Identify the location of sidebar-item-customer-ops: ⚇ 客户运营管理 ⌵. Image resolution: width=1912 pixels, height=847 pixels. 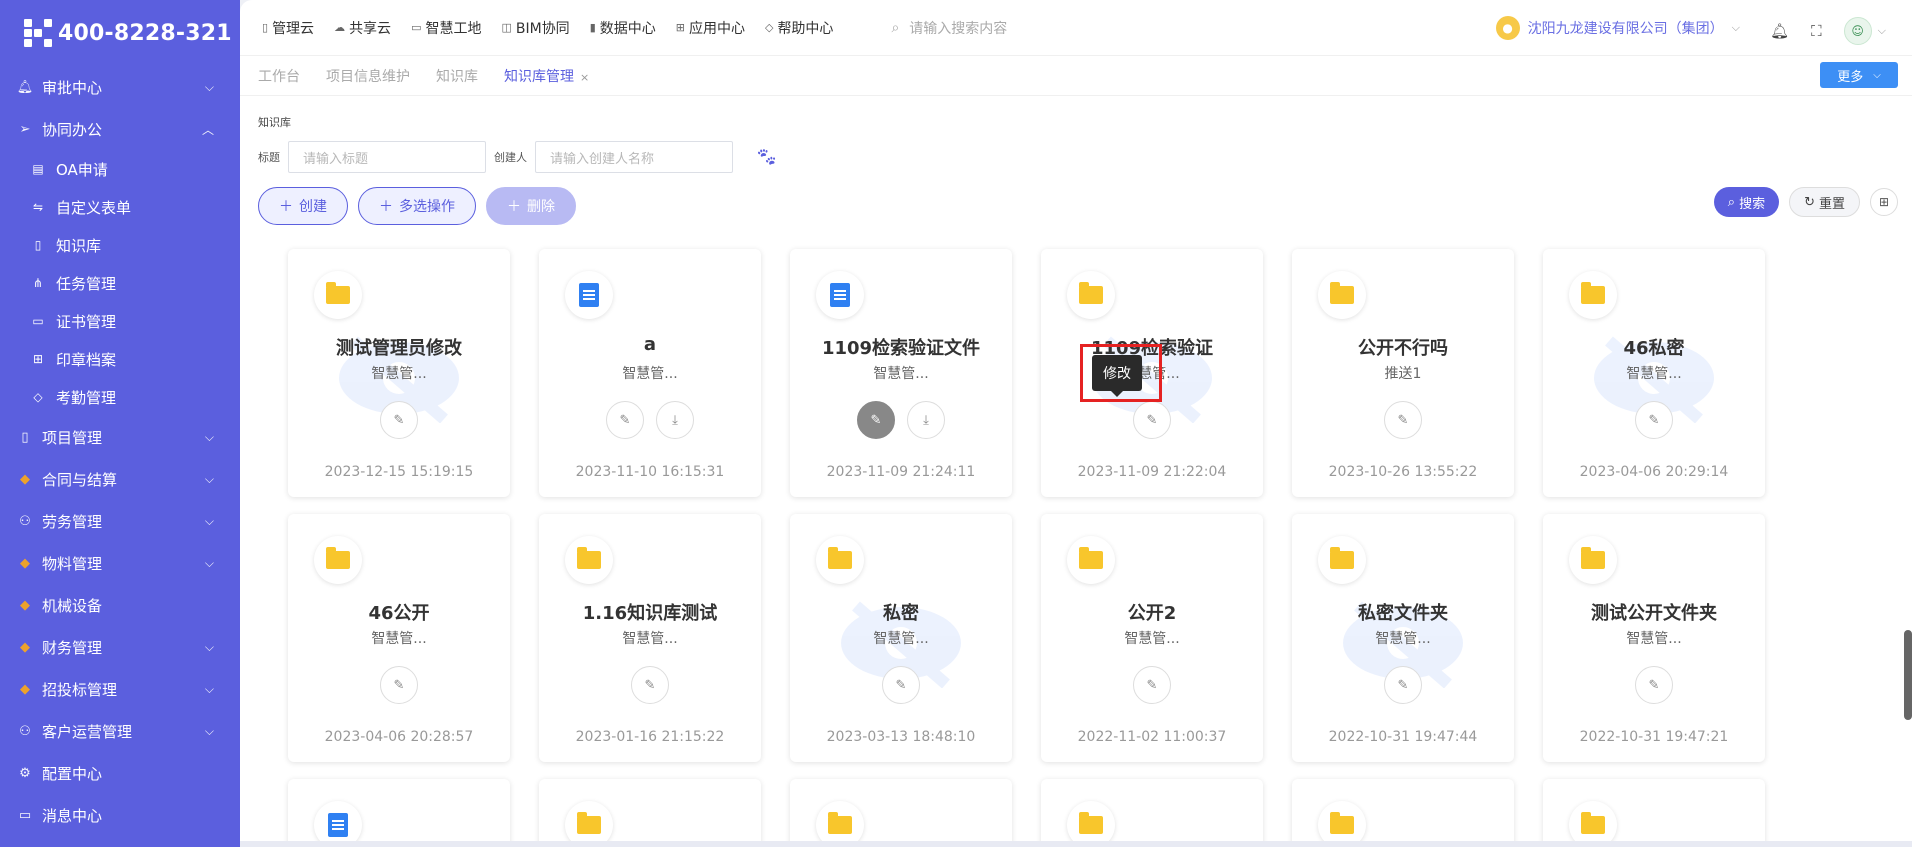
(120, 731).